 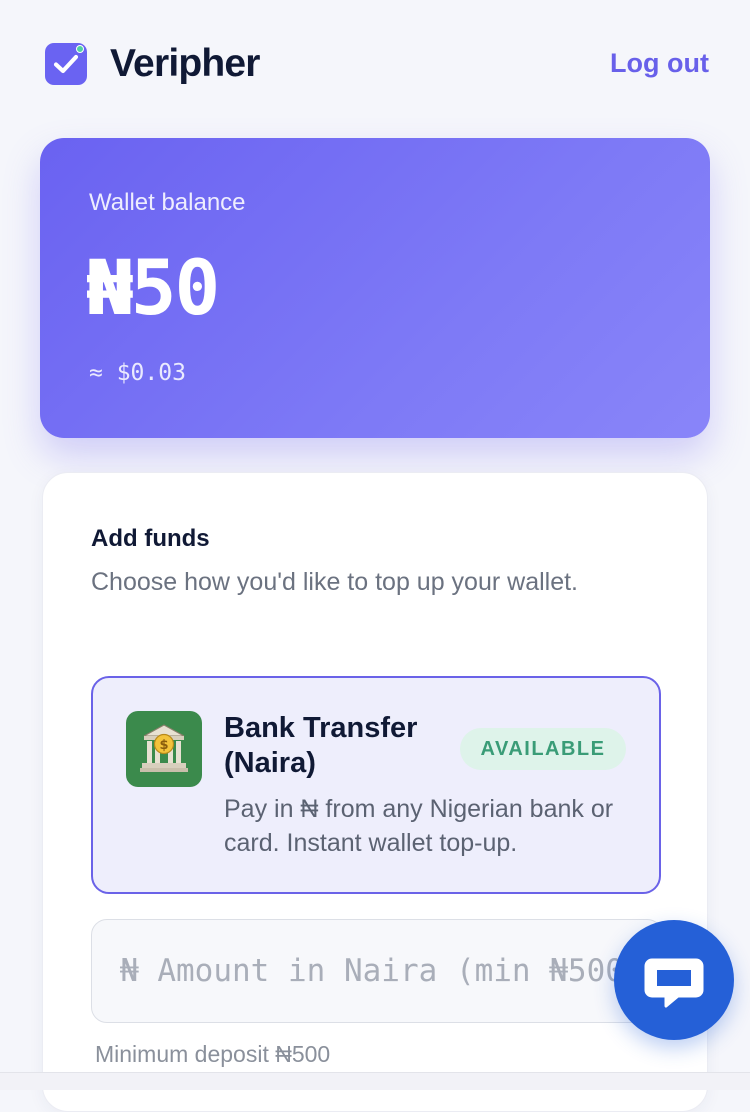 I want to click on chat-button, so click(x=674, y=980).